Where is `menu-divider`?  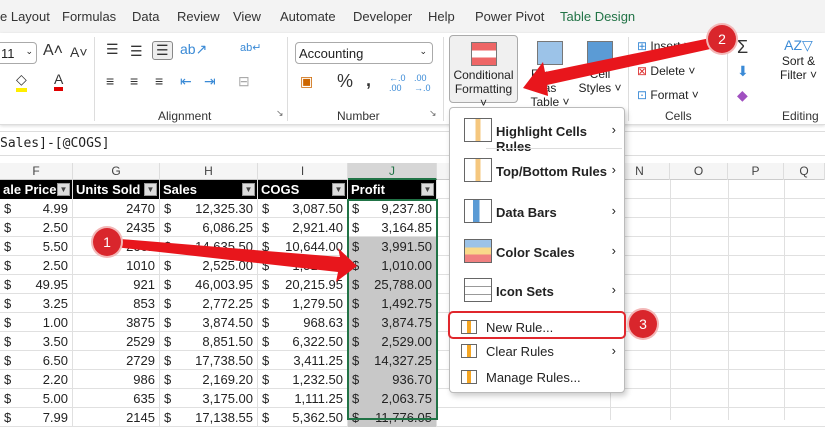
menu-divider is located at coordinates (554, 148).